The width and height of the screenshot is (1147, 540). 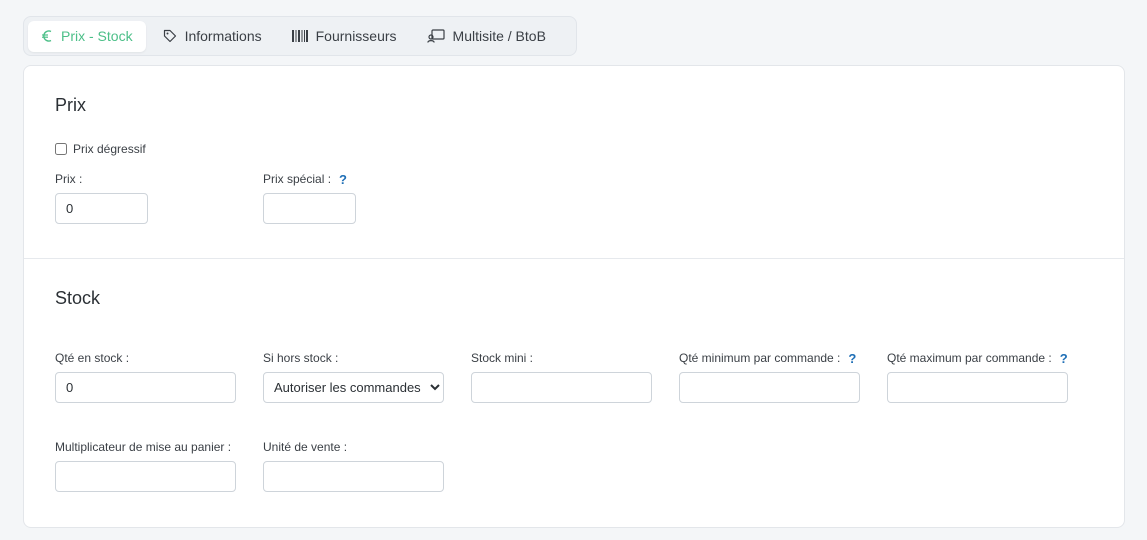 I want to click on qte-stock-field: Qté en stock :, so click(x=145, y=376).